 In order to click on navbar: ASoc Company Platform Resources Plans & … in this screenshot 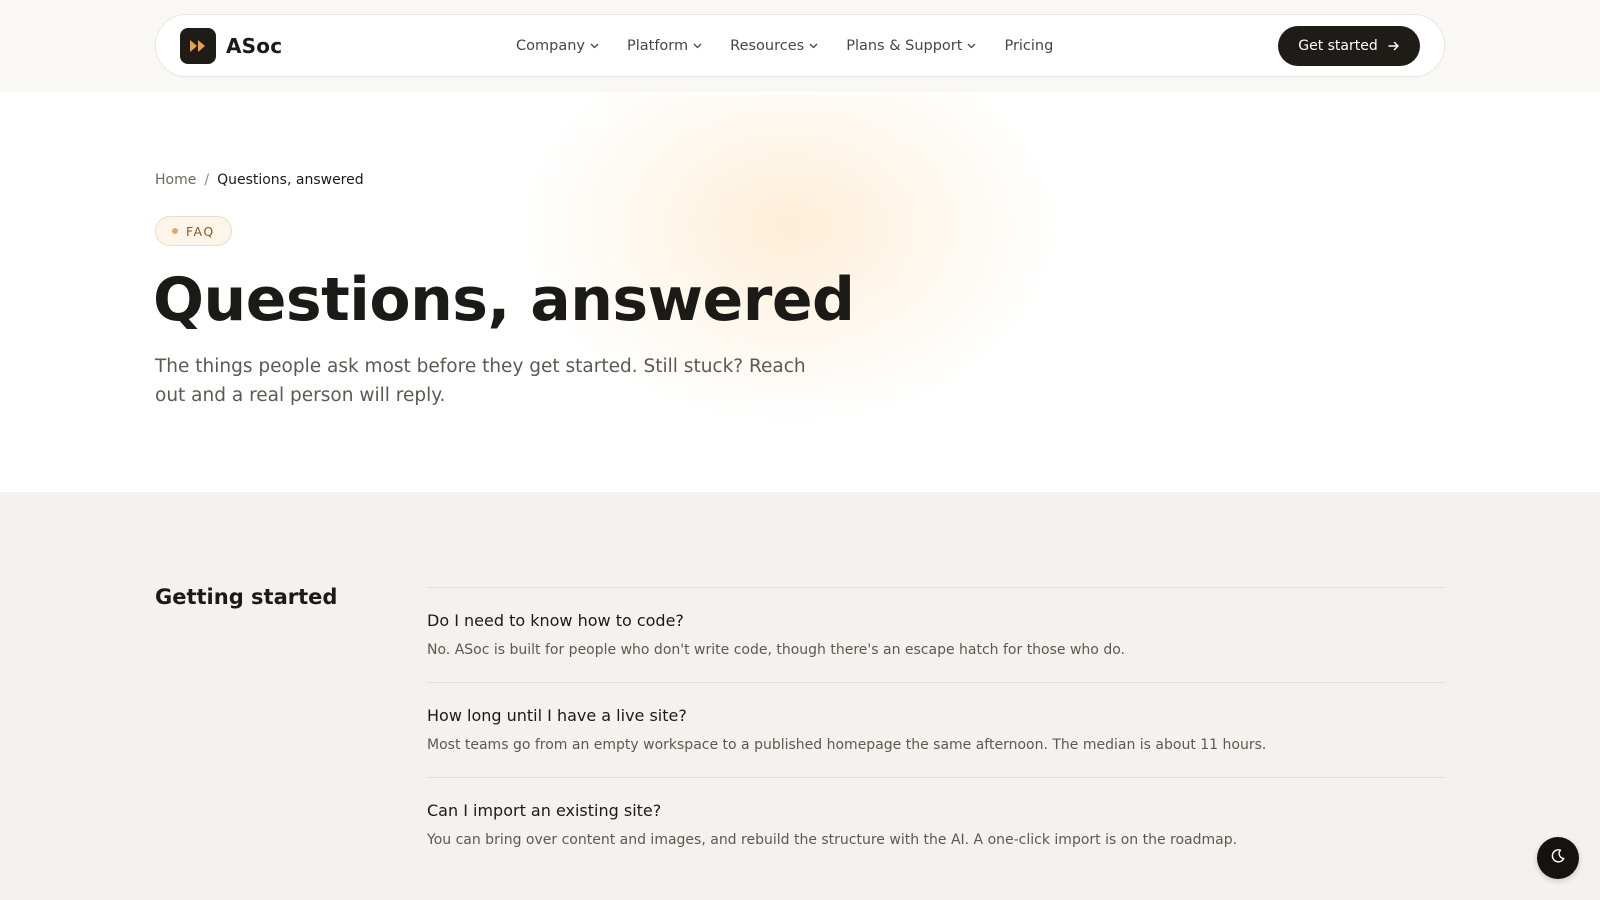, I will do `click(800, 45)`.